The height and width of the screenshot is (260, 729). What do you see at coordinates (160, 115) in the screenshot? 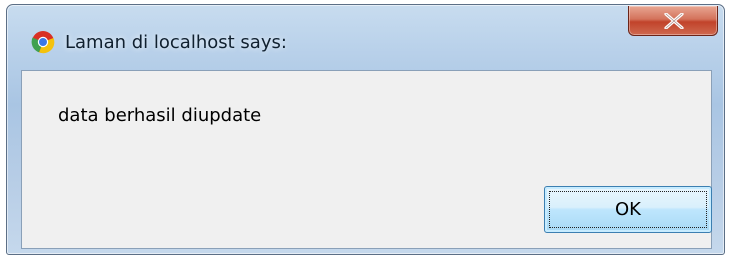
I see `dialog-message: data berhasil diupdate` at bounding box center [160, 115].